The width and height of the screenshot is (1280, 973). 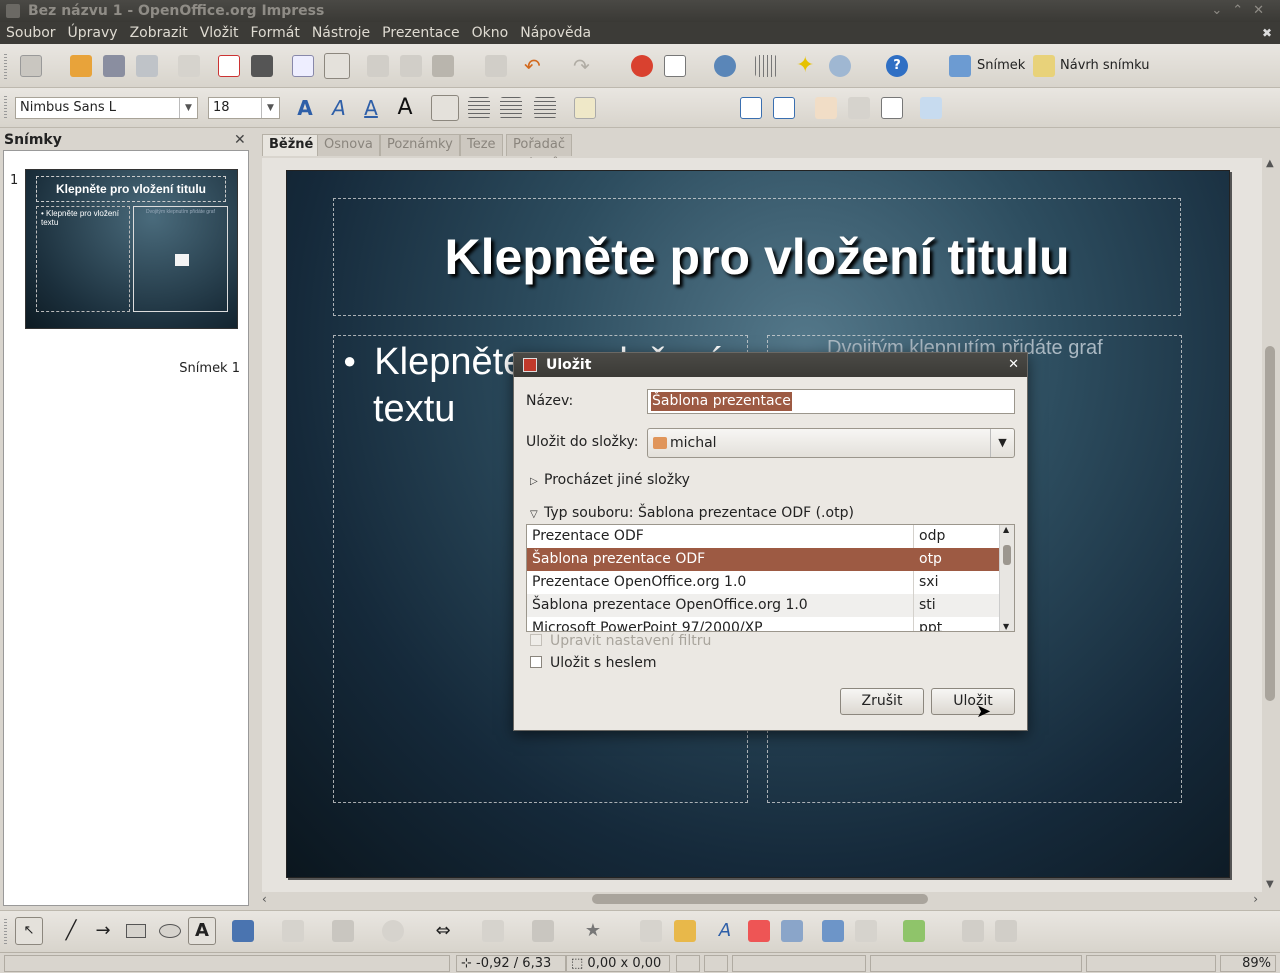 I want to click on list-item: Šablona prezentace OpenOffice.org 1.0 sti, so click(x=763, y=605).